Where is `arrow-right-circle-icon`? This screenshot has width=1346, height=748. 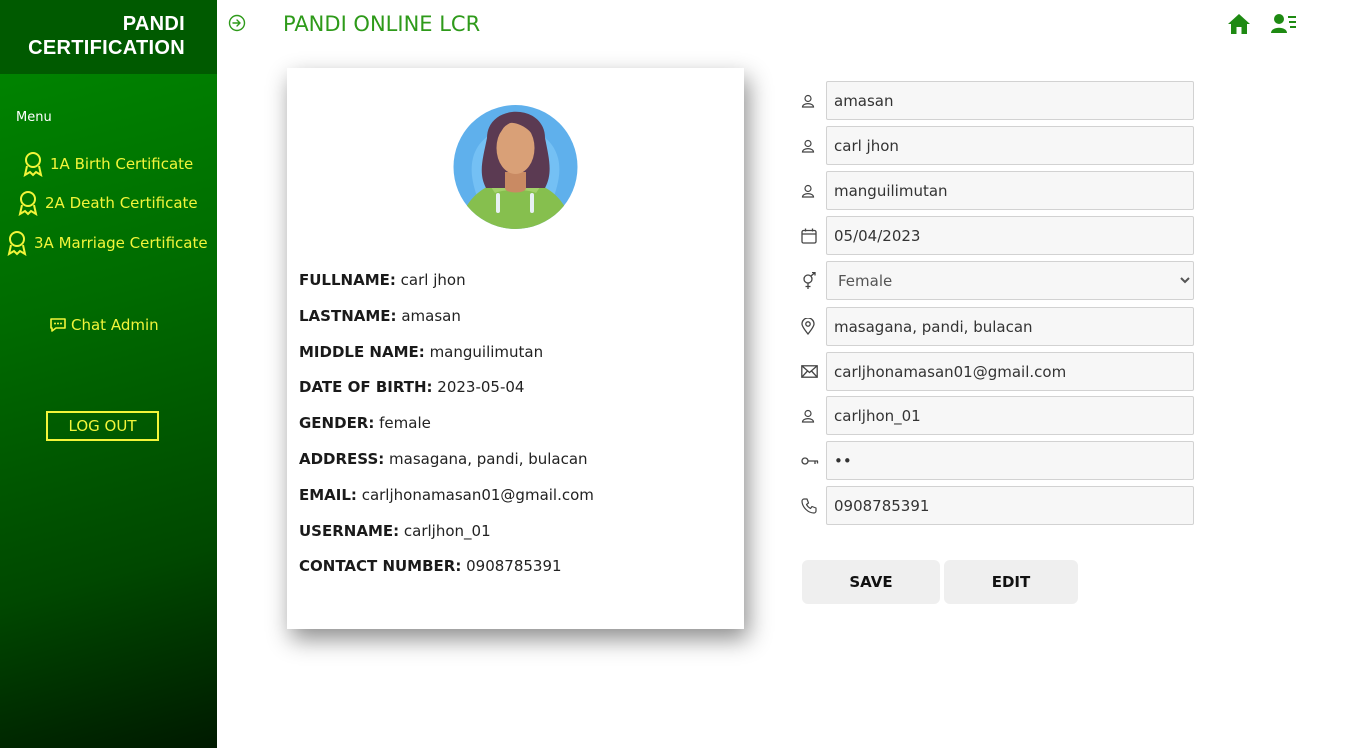
arrow-right-circle-icon is located at coordinates (237, 23).